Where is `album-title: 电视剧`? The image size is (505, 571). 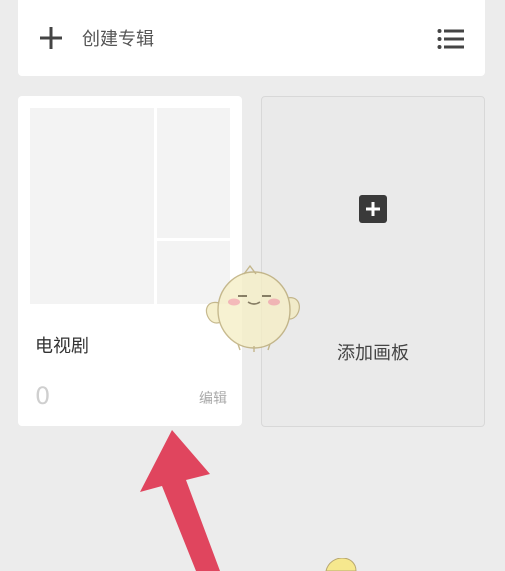 album-title: 电视剧 is located at coordinates (62, 346).